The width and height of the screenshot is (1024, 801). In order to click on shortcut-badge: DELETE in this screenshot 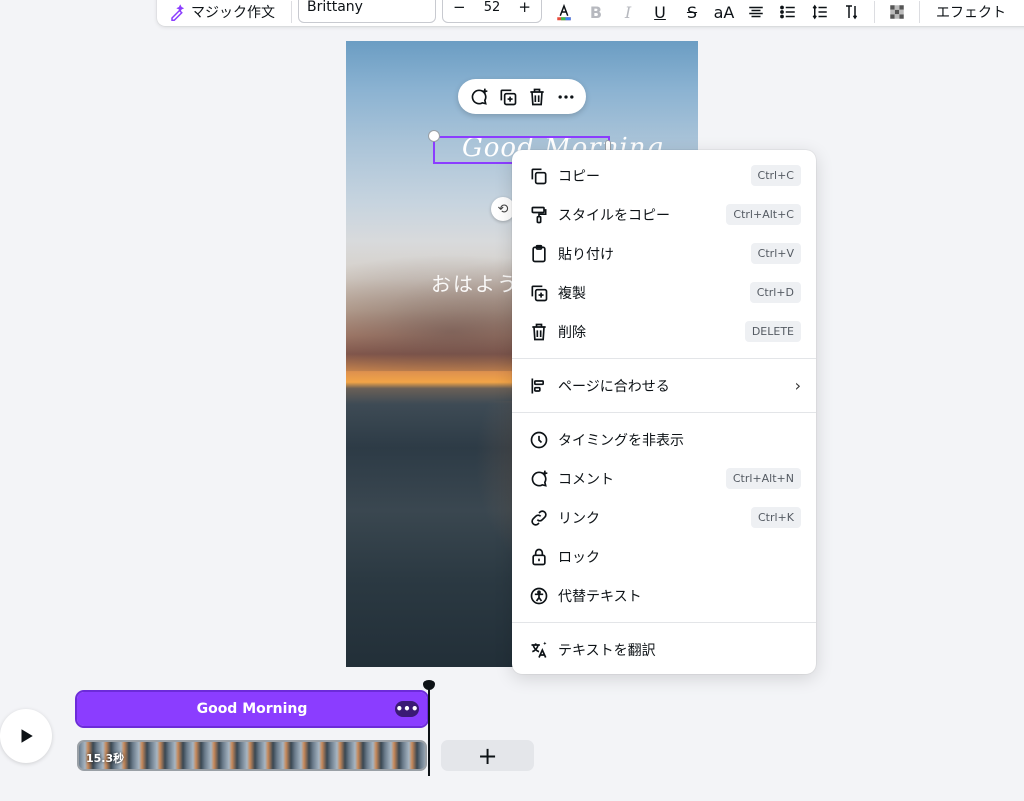, I will do `click(772, 331)`.